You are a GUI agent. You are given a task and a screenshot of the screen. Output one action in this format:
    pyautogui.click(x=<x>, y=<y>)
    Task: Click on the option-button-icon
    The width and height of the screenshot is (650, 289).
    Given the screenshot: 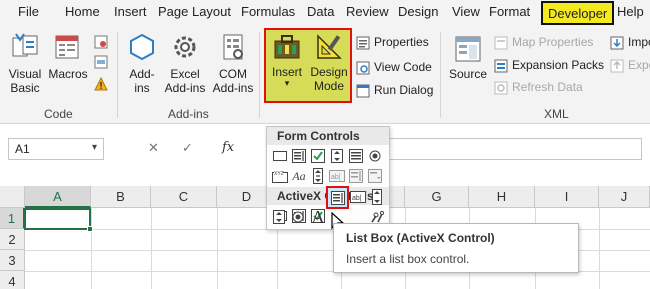 What is the action you would take?
    pyautogui.click(x=375, y=156)
    